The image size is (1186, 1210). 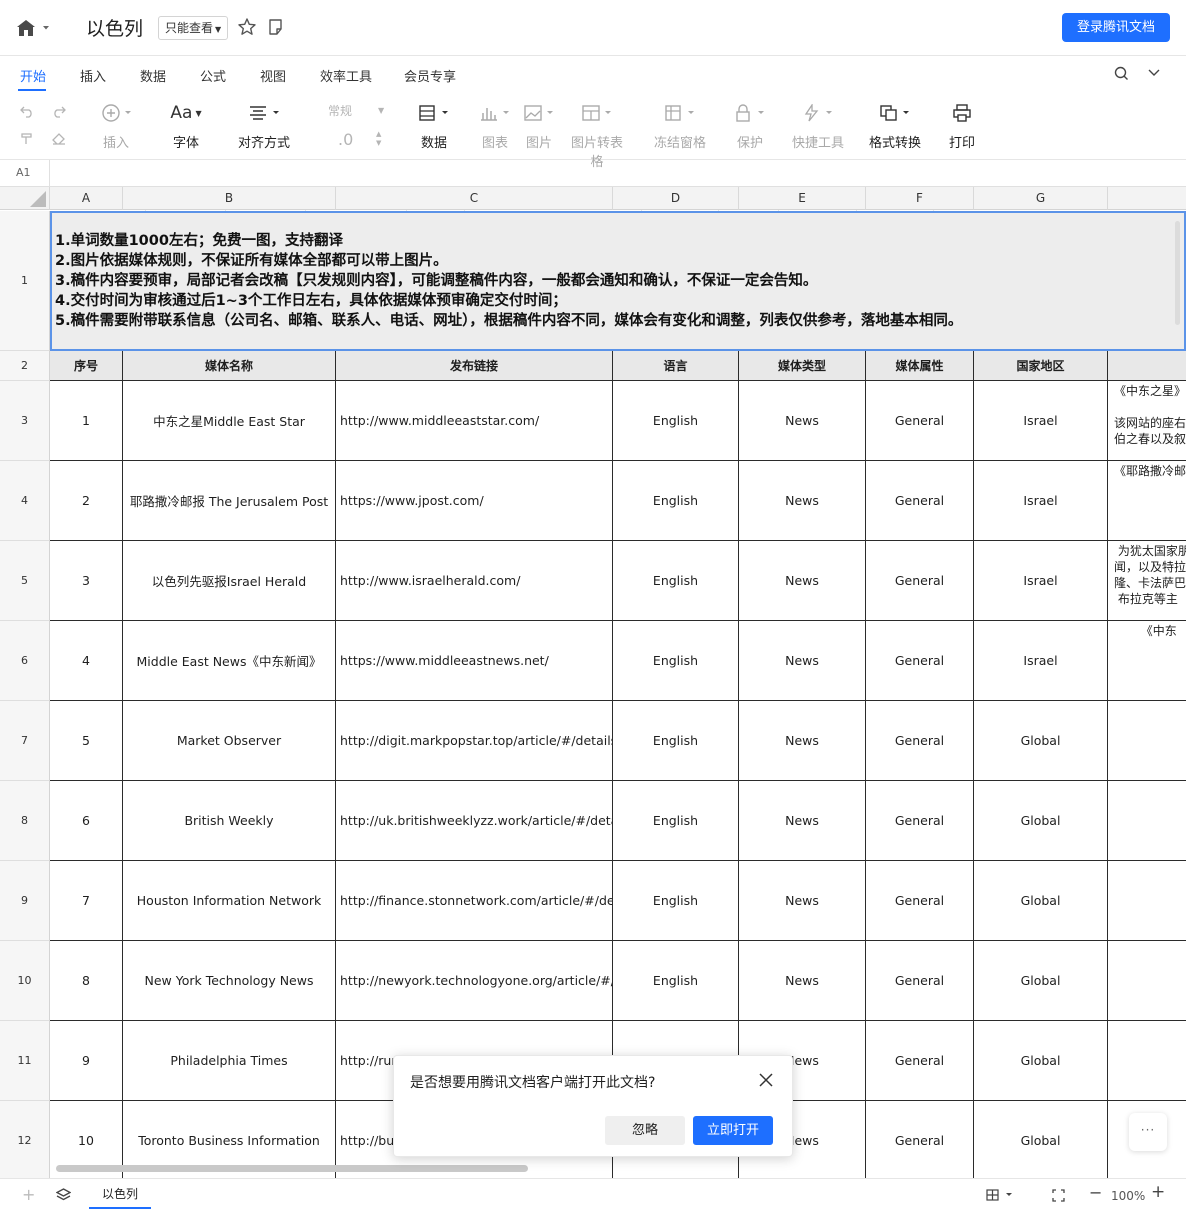 I want to click on table-header-cell, so click(x=1147, y=366).